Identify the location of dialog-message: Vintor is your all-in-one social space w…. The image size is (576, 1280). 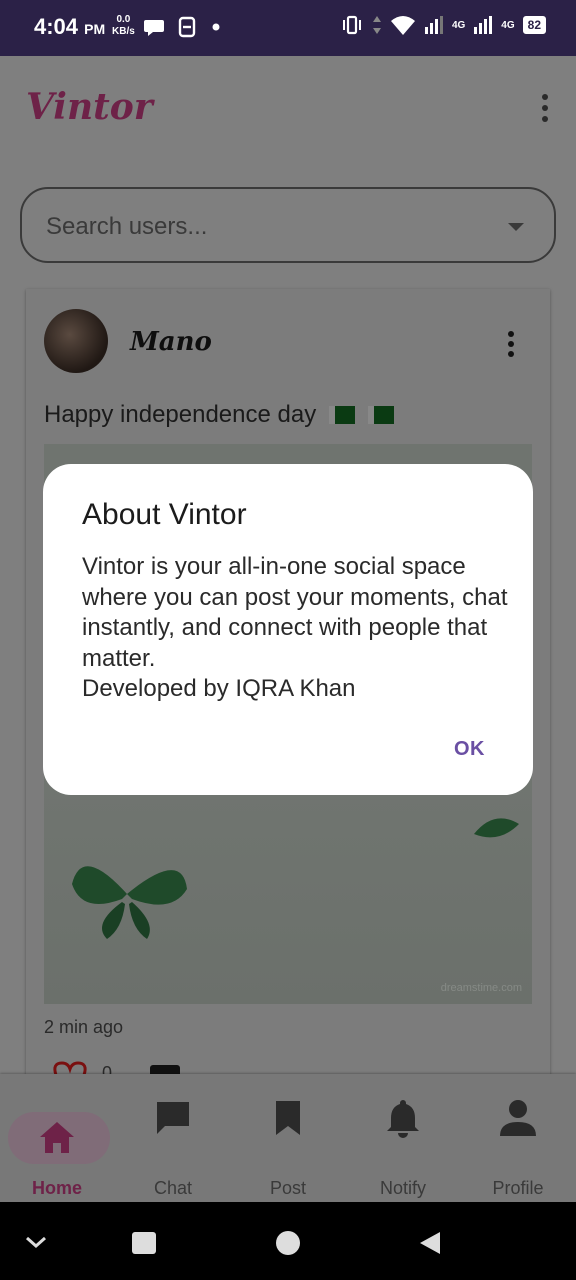
(295, 627).